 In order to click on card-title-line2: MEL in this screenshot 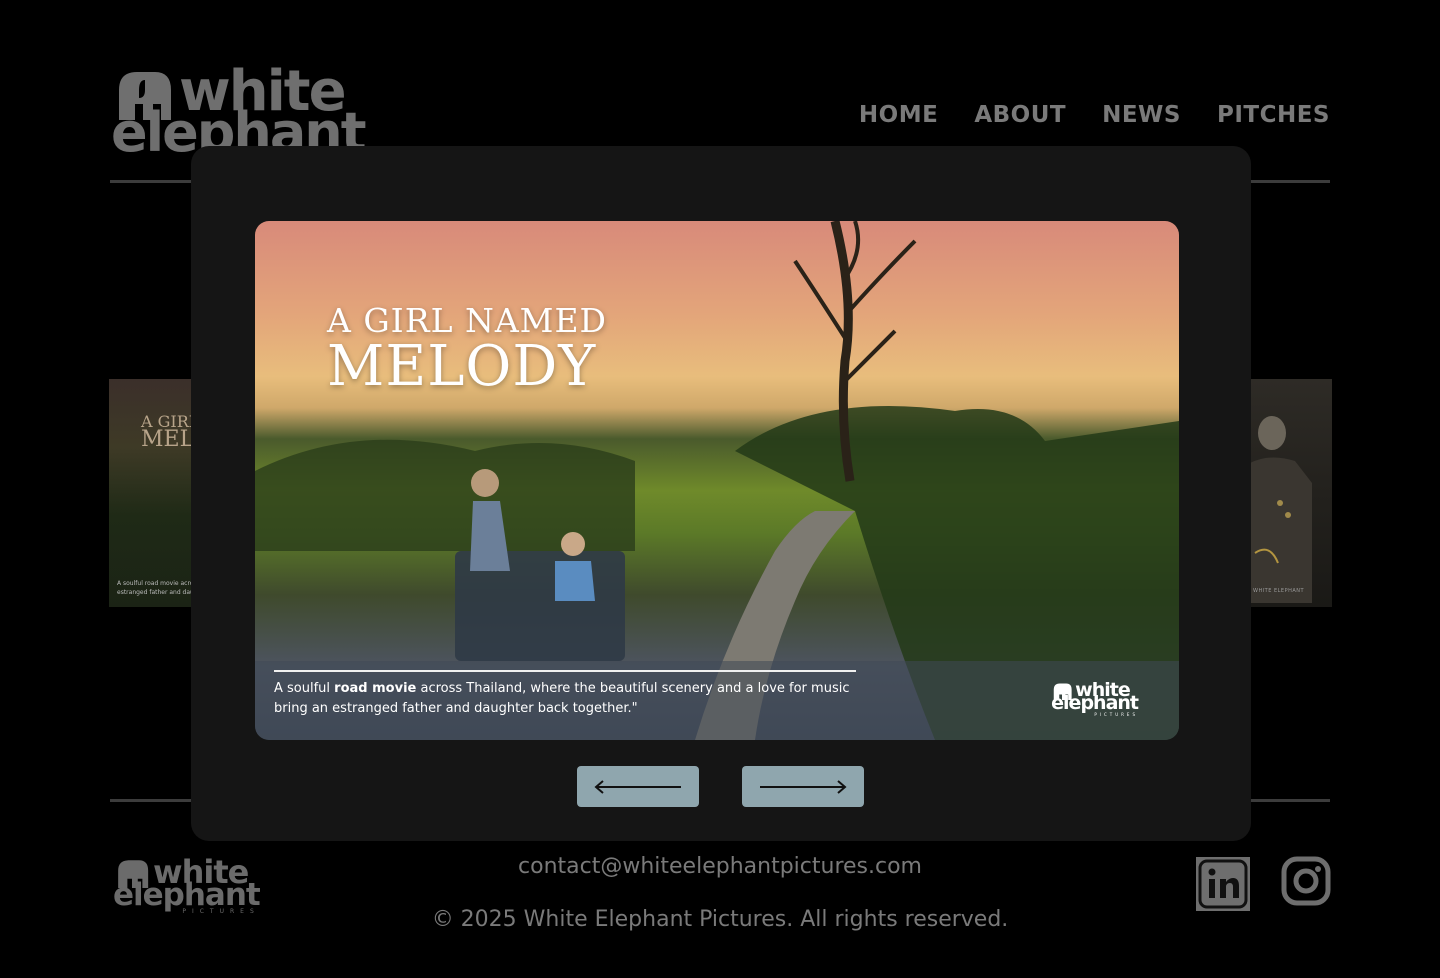, I will do `click(166, 439)`.